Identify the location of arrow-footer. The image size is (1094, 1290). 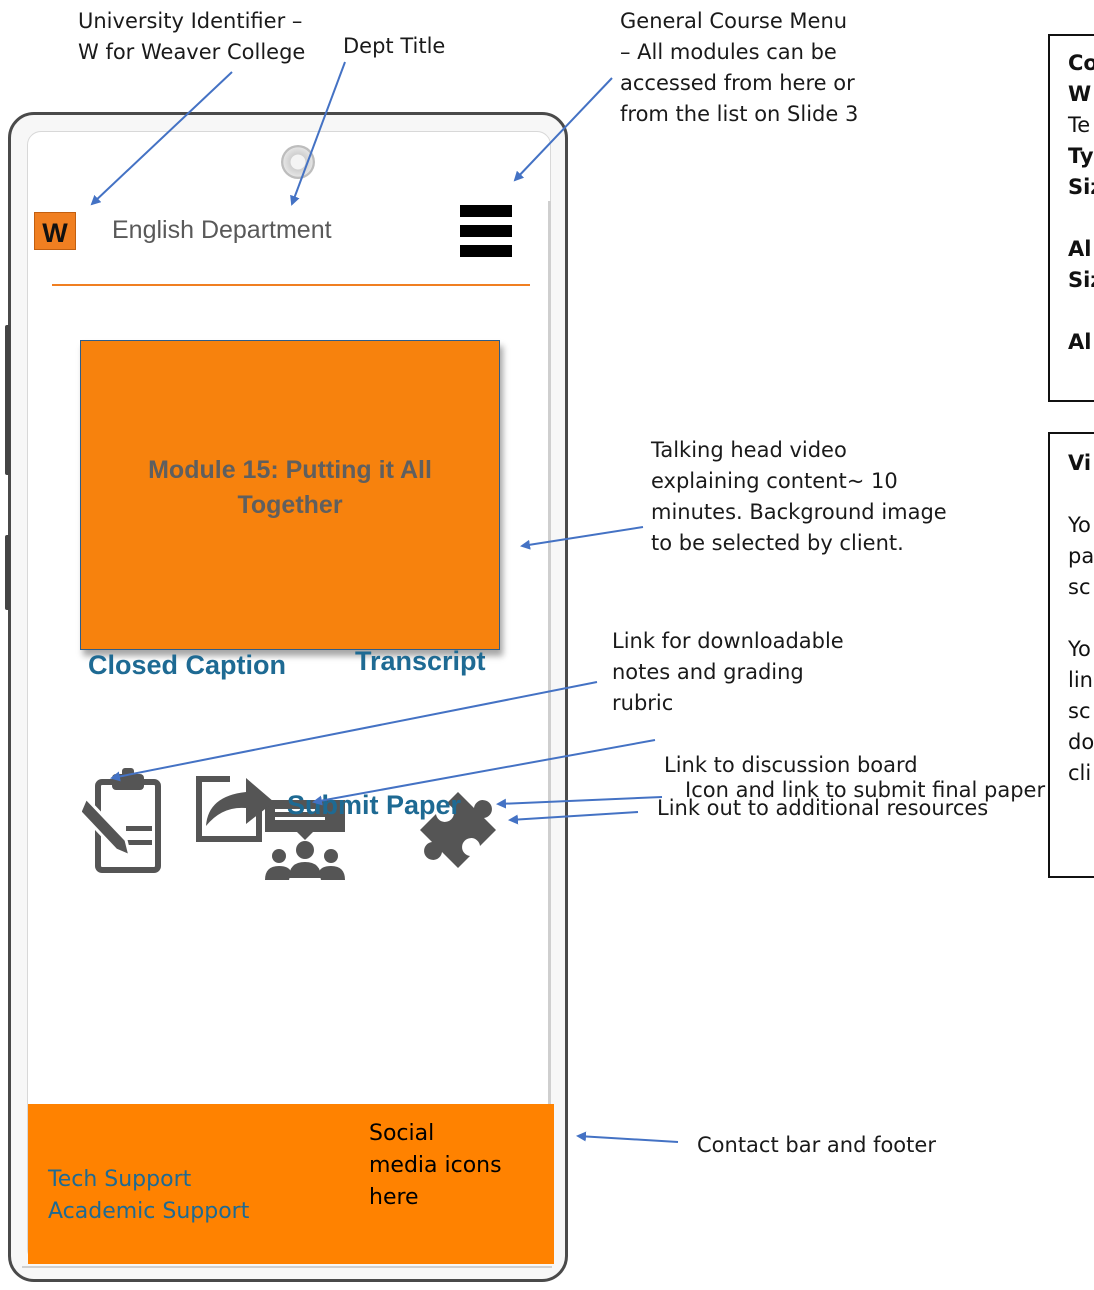
(627, 1137).